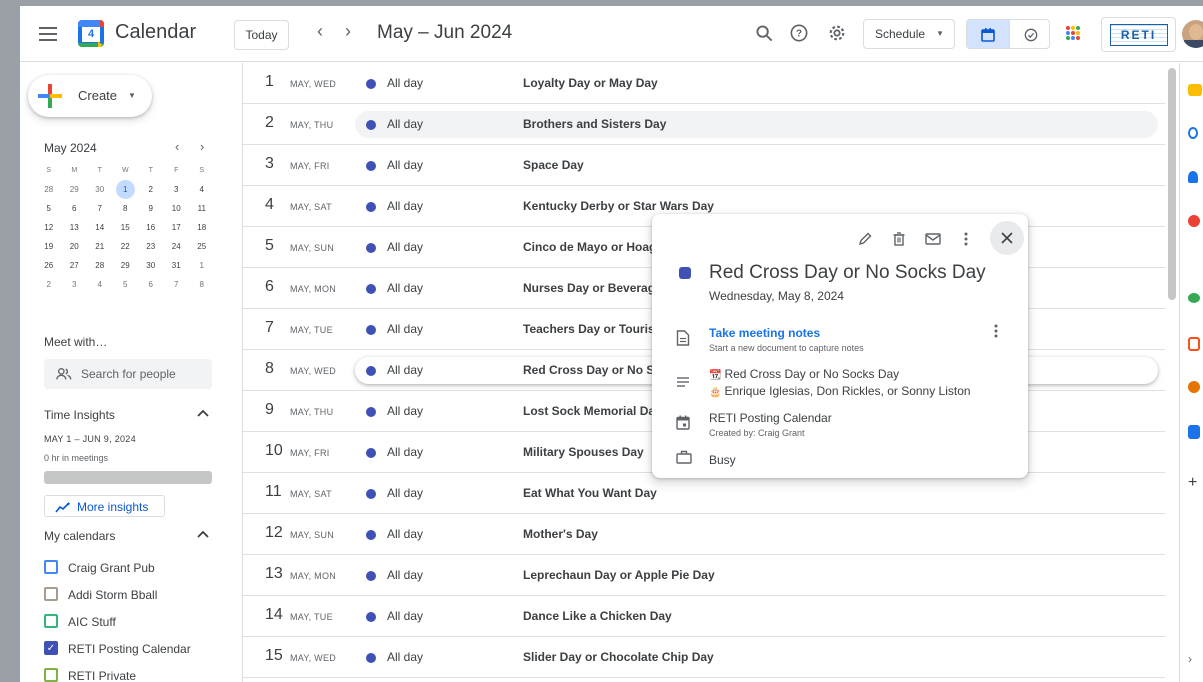 Image resolution: width=1203 pixels, height=682 pixels. What do you see at coordinates (594, 329) in the screenshot?
I see `event-title: Teachers Day or Tourism` at bounding box center [594, 329].